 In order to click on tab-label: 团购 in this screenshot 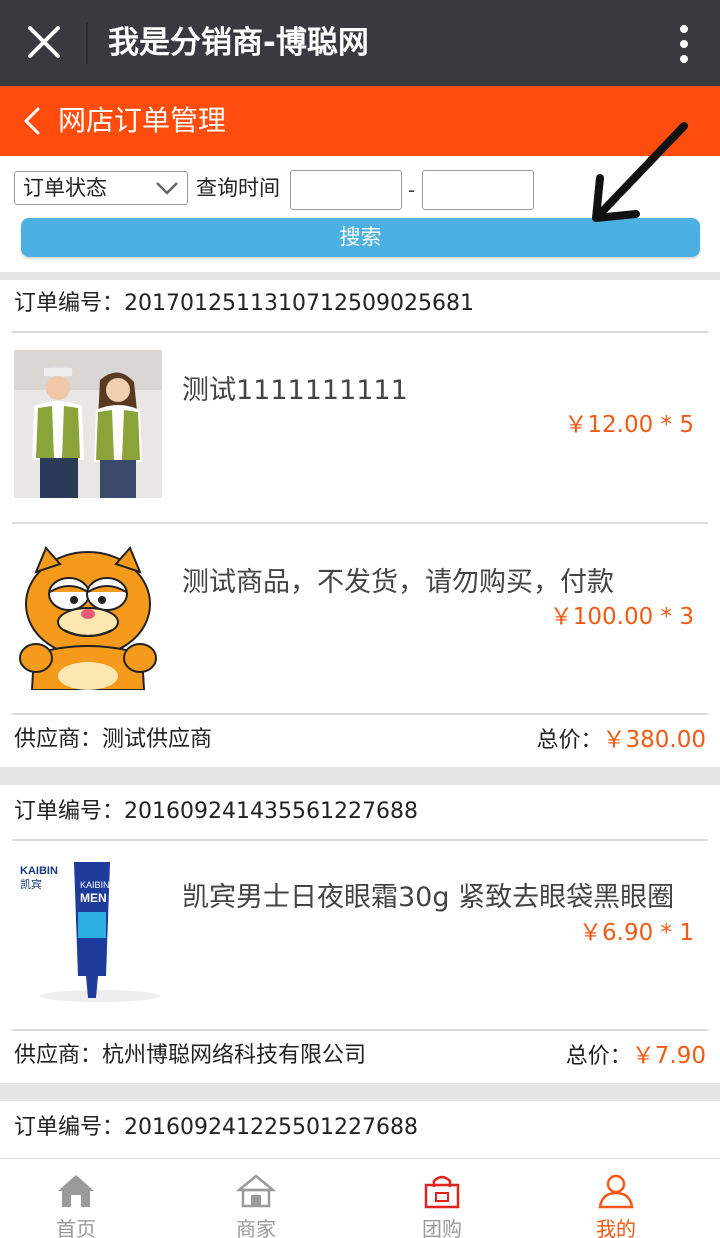, I will do `click(442, 1227)`.